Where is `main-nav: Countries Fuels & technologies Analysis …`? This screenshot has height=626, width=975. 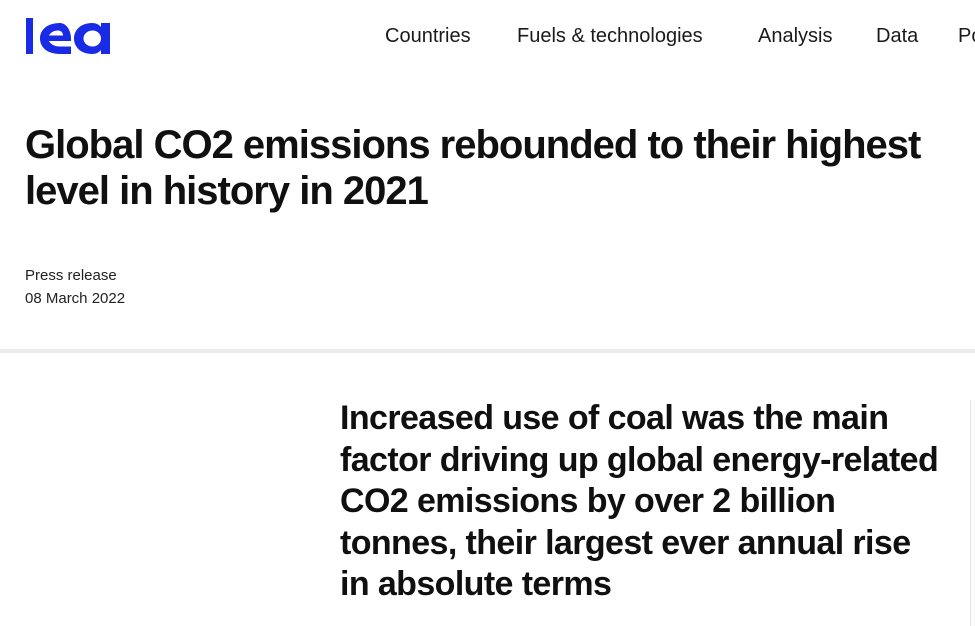
main-nav: Countries Fuels & technologies Analysis … is located at coordinates (487, 37).